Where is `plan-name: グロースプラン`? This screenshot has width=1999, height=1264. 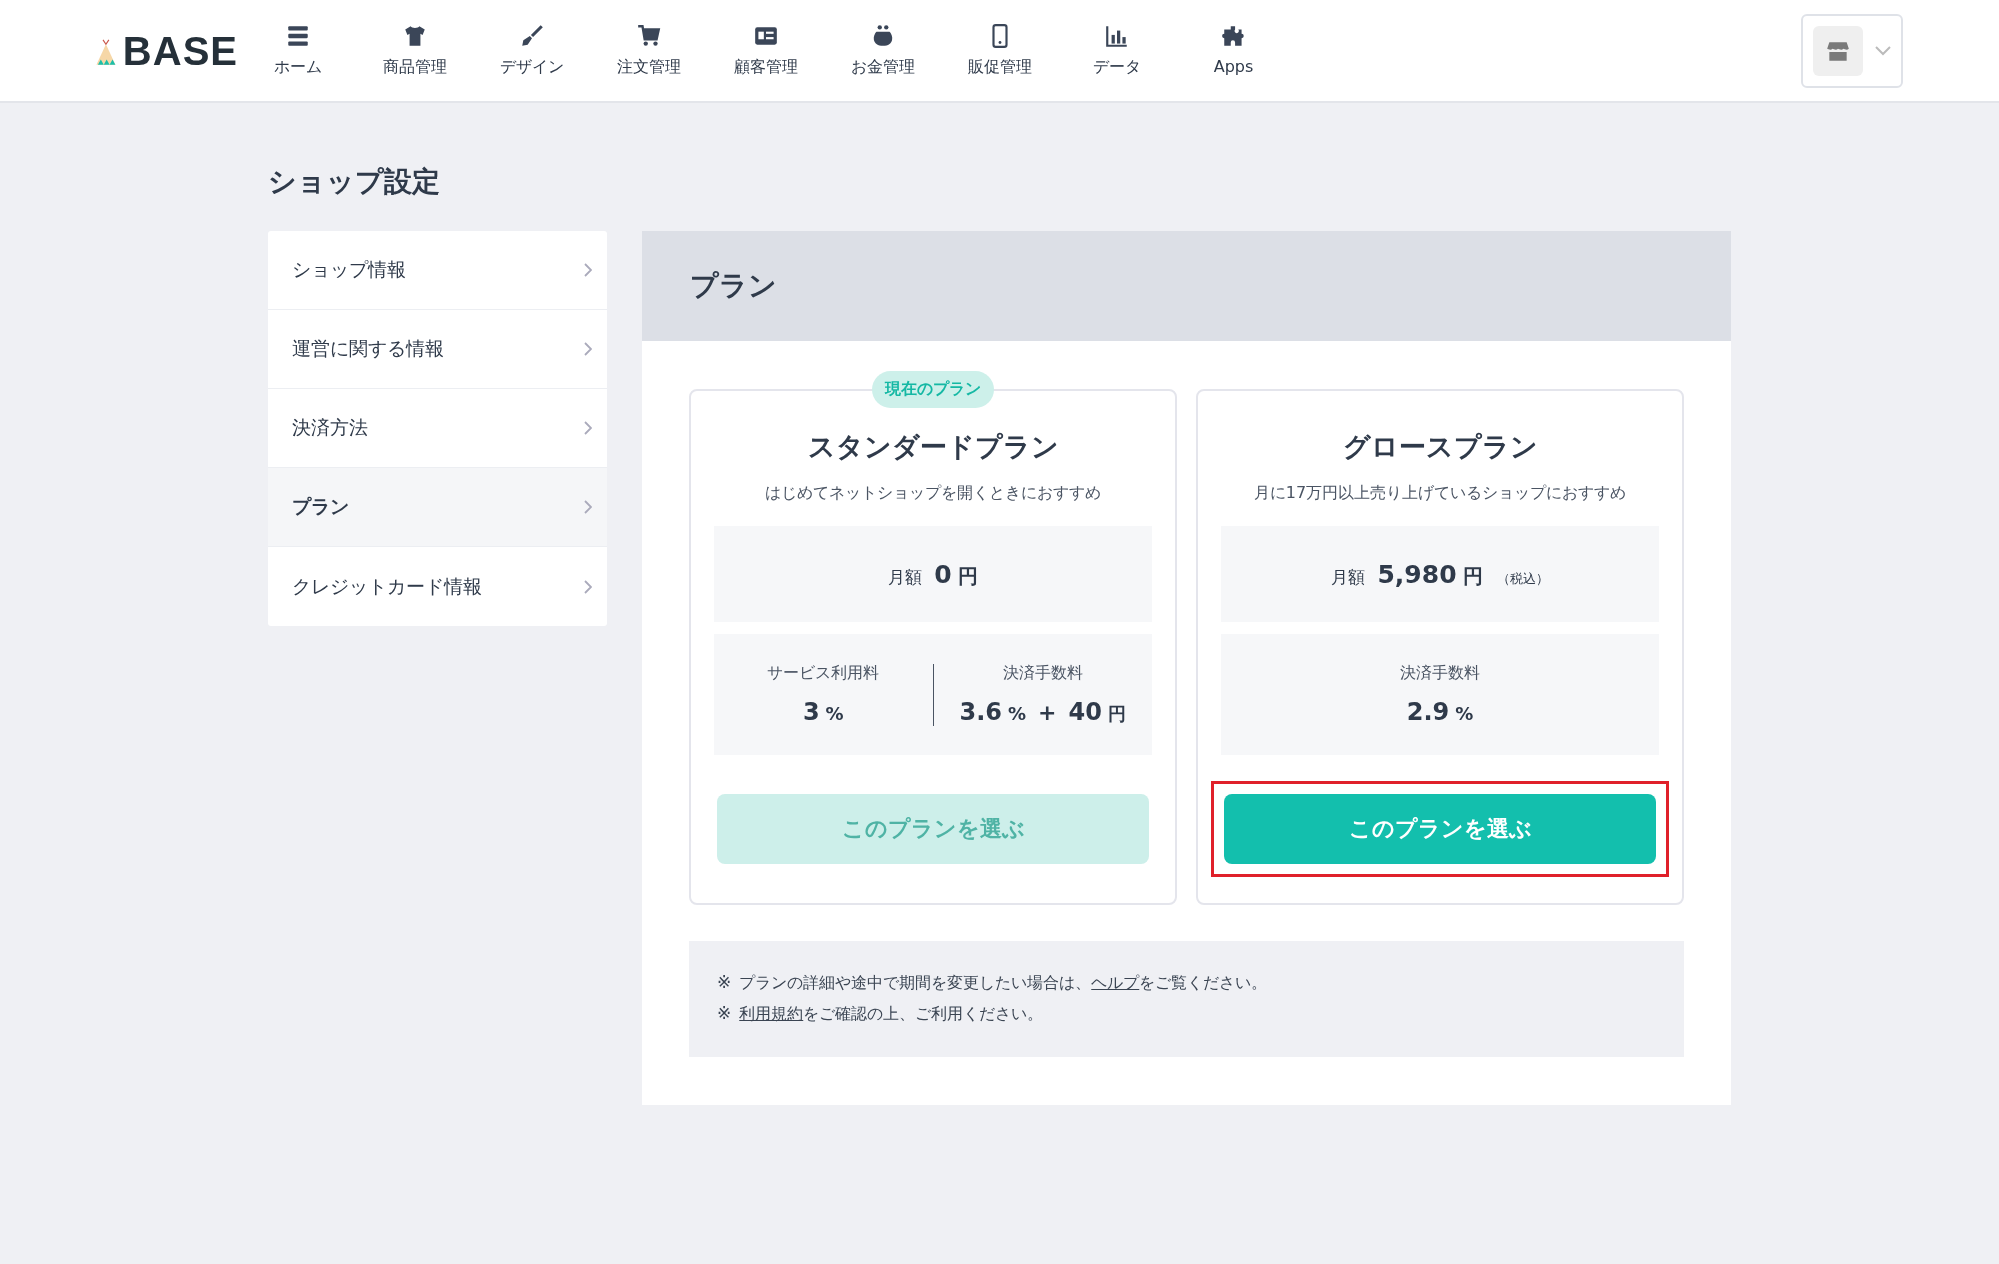 plan-name: グロースプラン is located at coordinates (1440, 447).